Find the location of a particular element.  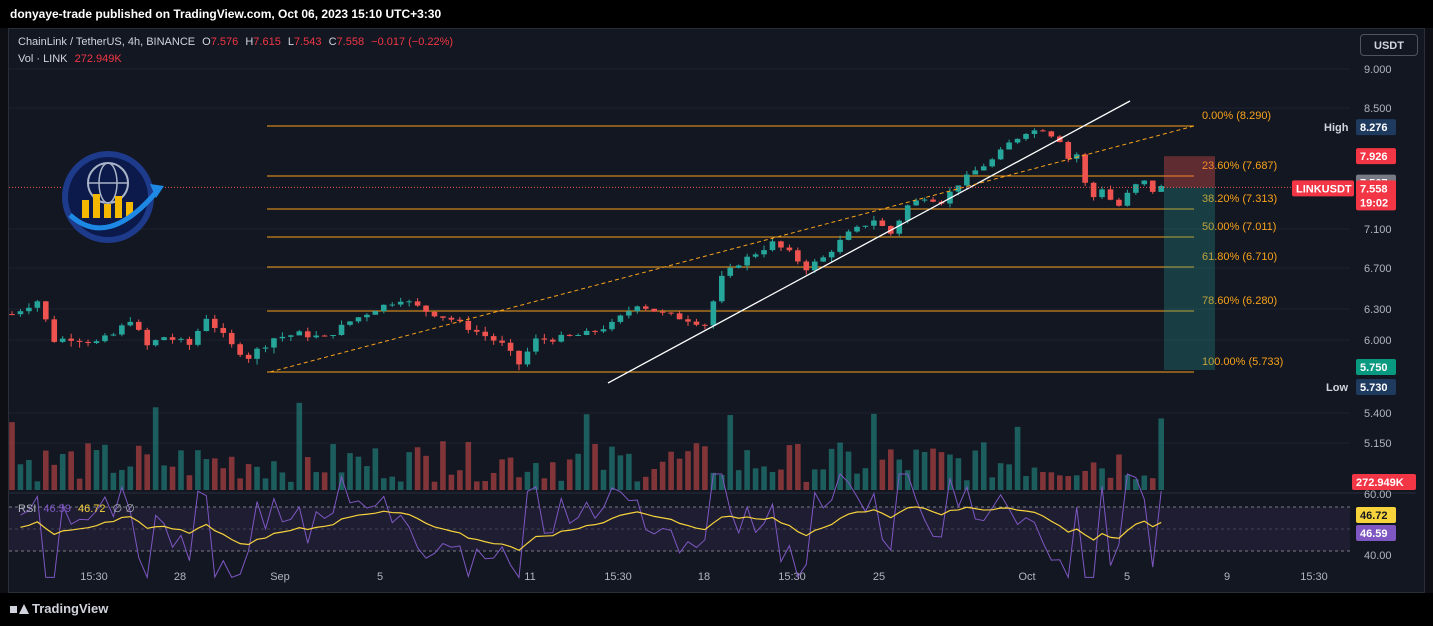

tradingview-logo: TradingView is located at coordinates (59, 608).